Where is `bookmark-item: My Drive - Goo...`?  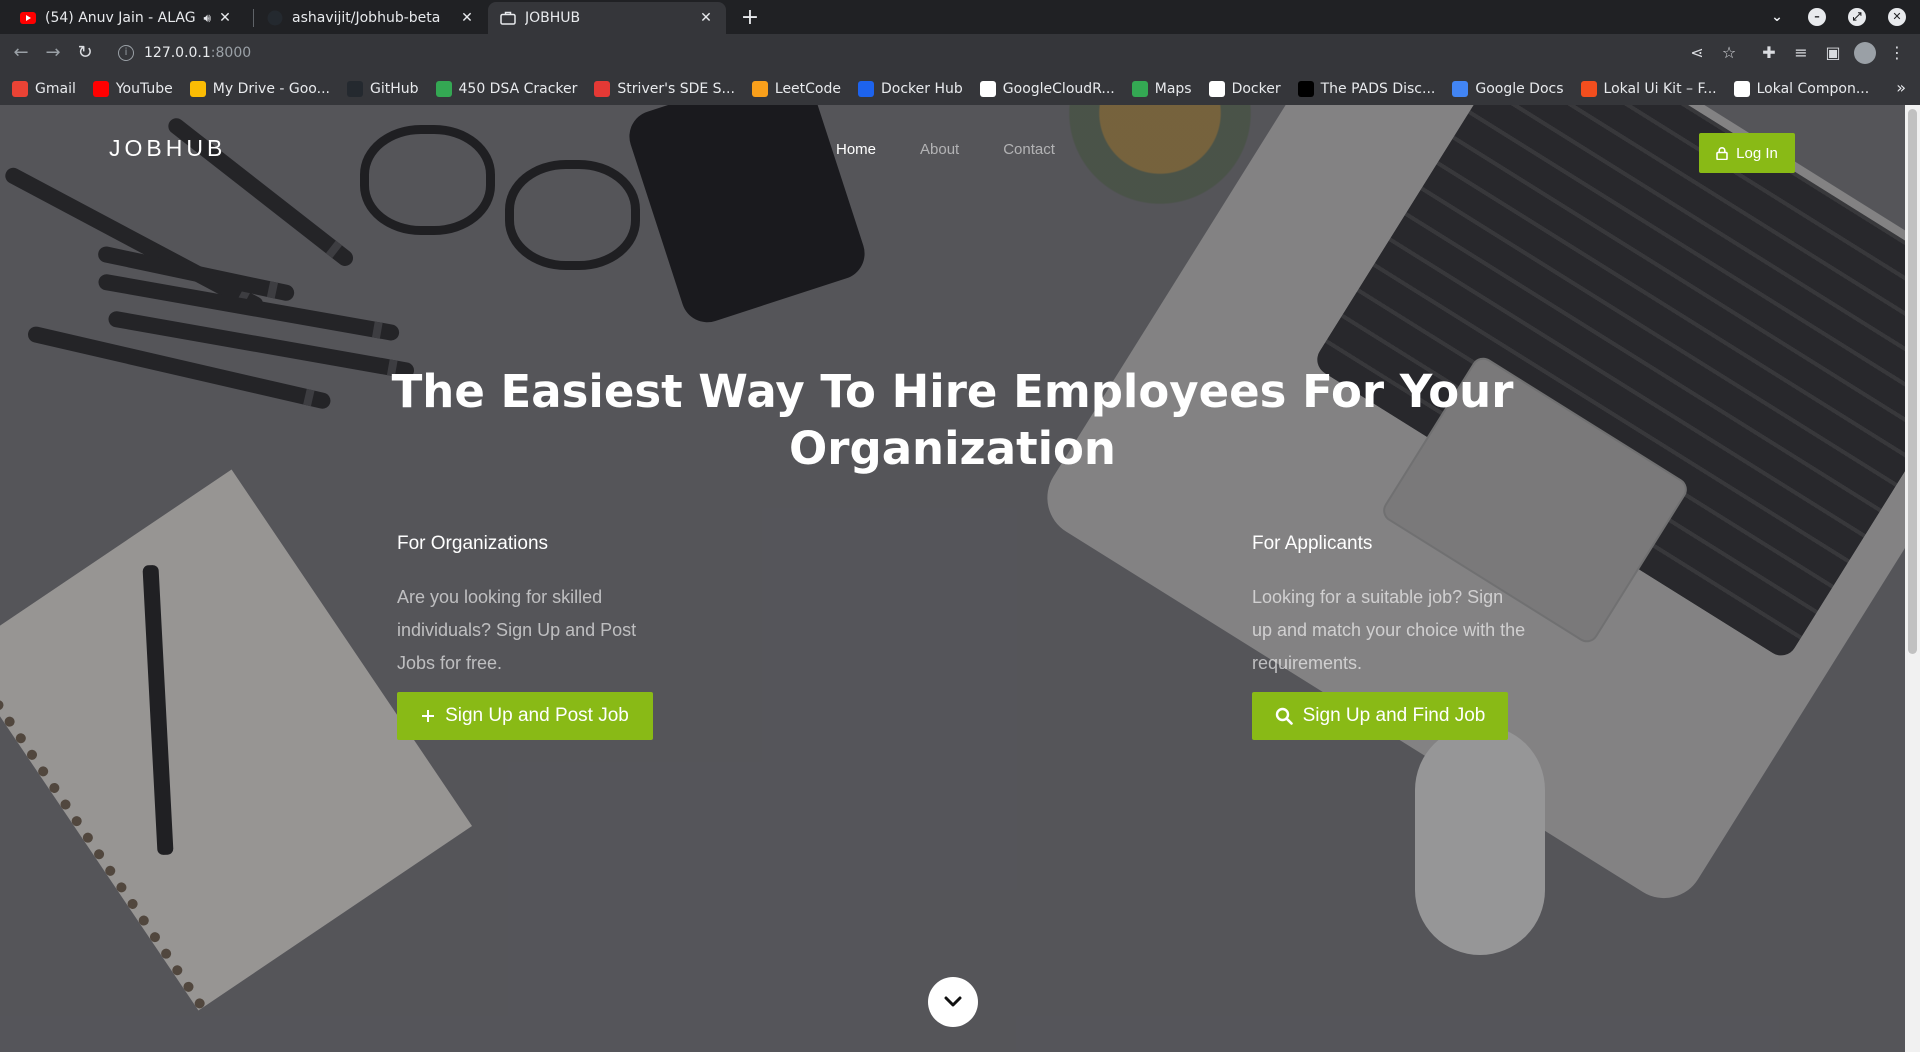
bookmark-item: My Drive - Goo... is located at coordinates (259, 88).